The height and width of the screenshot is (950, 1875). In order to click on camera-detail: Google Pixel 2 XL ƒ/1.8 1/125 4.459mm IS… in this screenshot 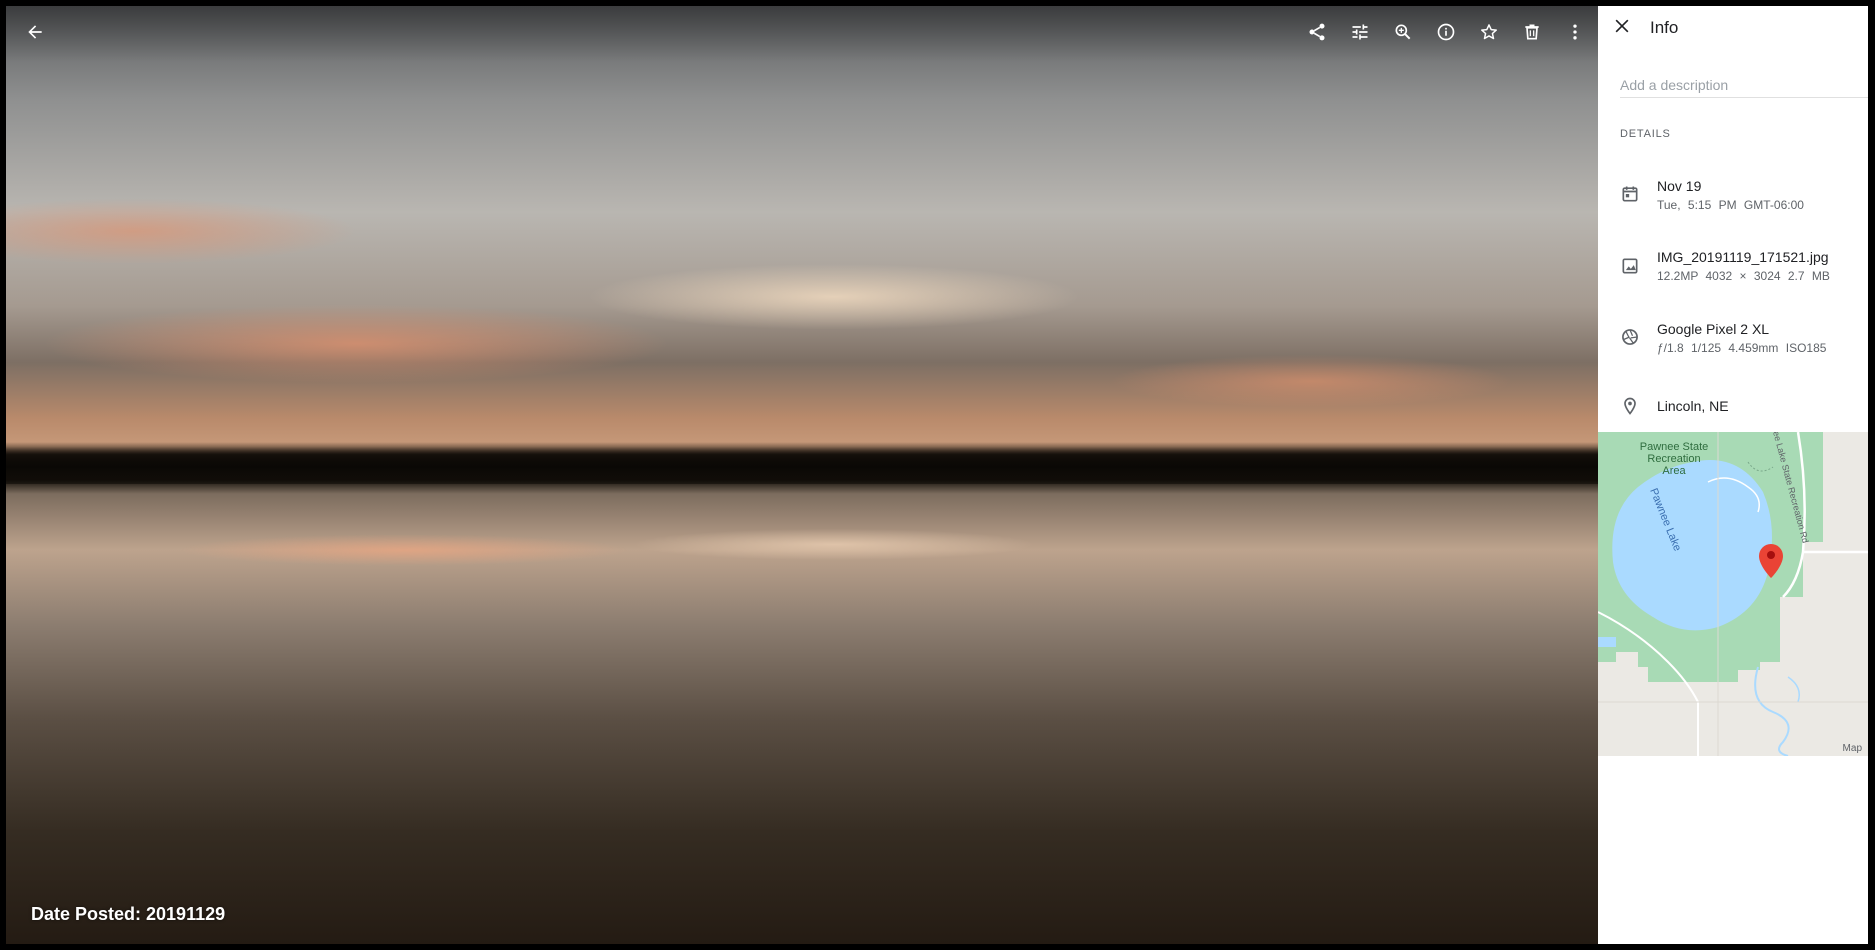, I will do `click(1733, 339)`.